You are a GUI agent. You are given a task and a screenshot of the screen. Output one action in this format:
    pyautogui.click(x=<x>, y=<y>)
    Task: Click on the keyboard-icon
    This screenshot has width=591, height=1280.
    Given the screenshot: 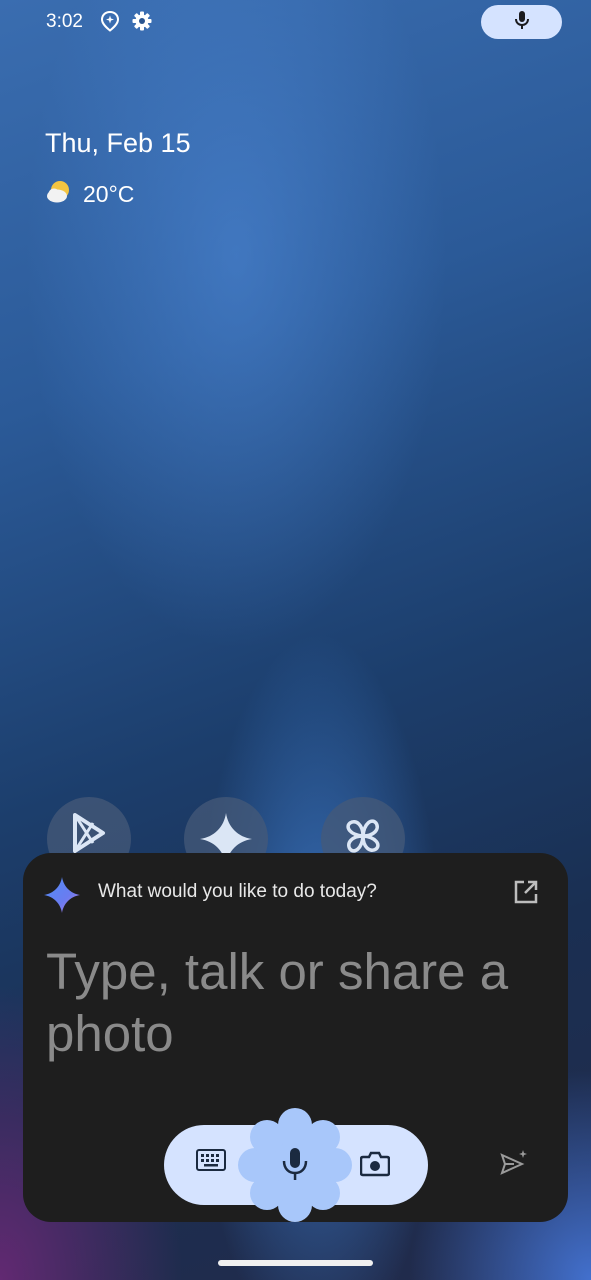 What is the action you would take?
    pyautogui.click(x=211, y=1162)
    